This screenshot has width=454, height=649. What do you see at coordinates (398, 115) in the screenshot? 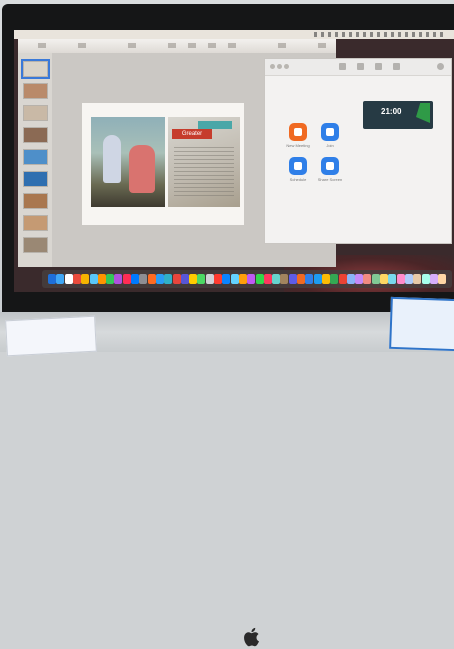
I see `clock-card: 21:00` at bounding box center [398, 115].